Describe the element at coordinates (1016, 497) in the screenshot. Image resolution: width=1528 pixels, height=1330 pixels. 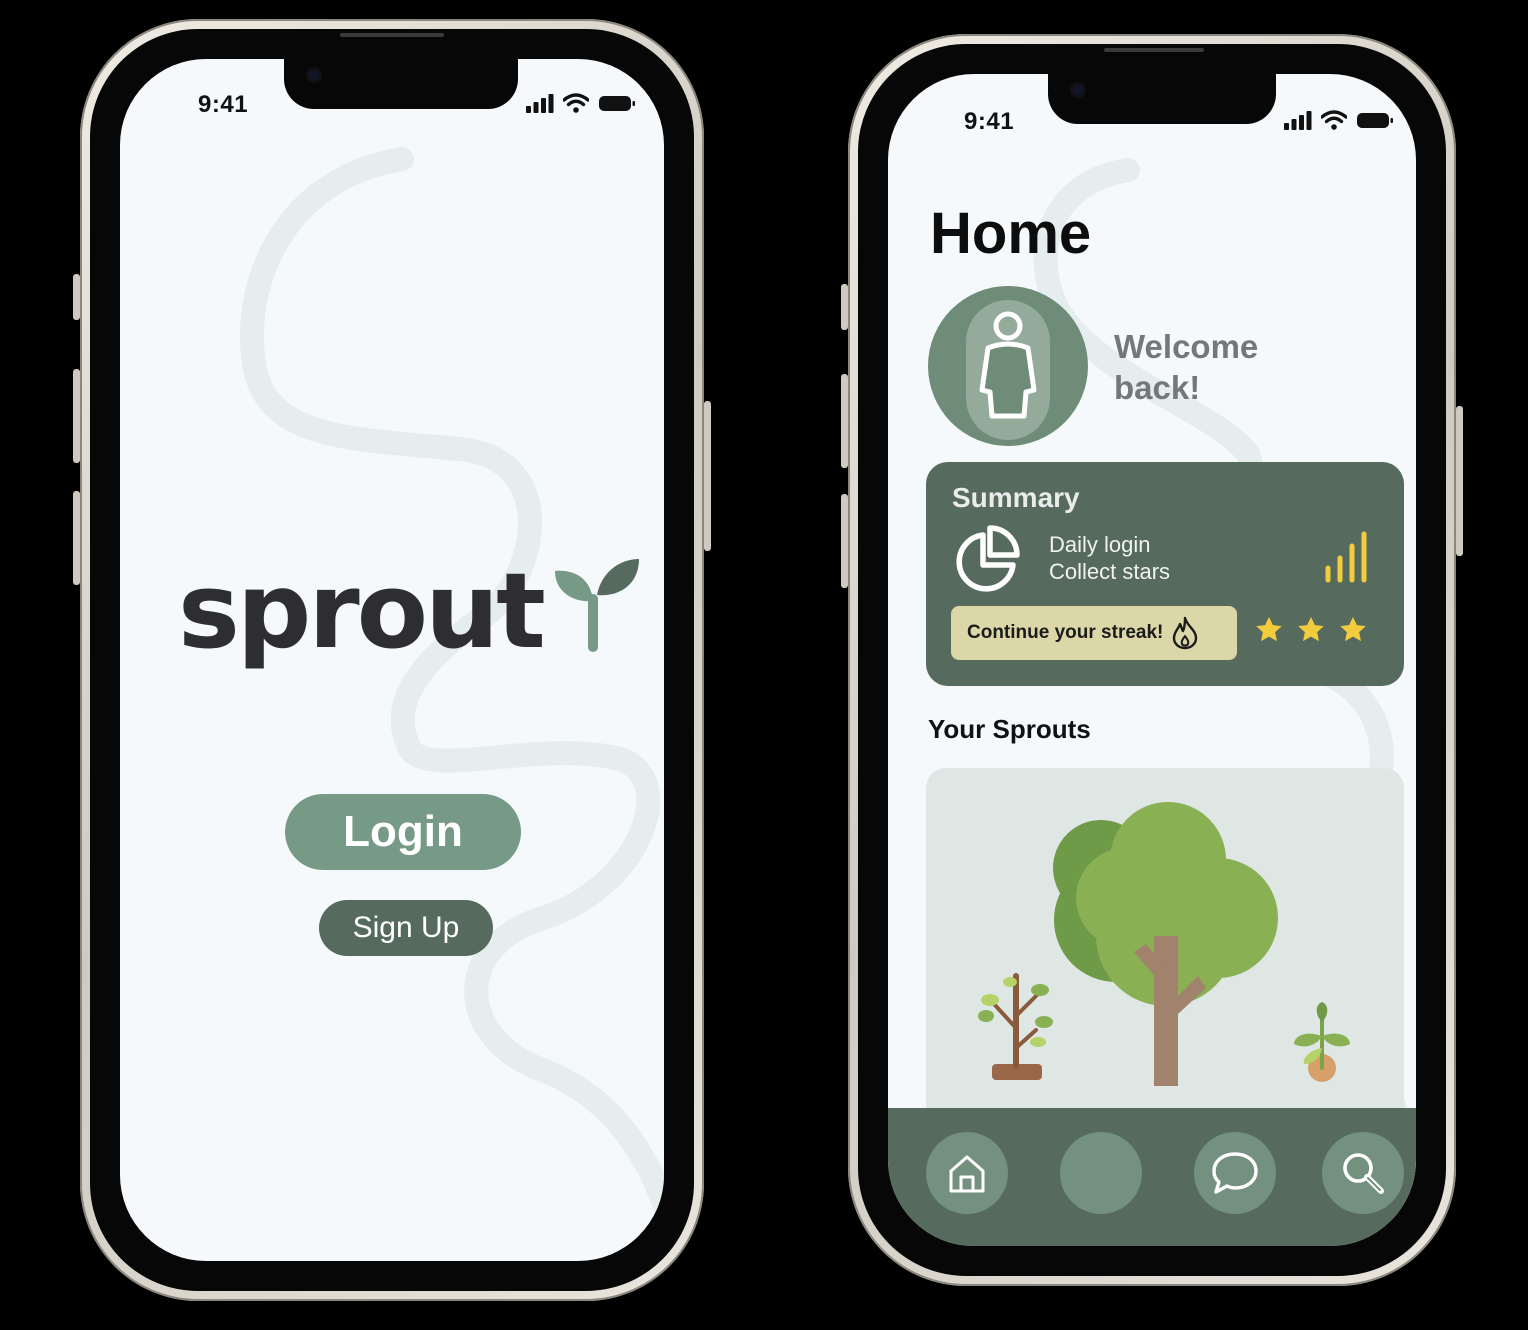
I see `summary-title: Summary` at that location.